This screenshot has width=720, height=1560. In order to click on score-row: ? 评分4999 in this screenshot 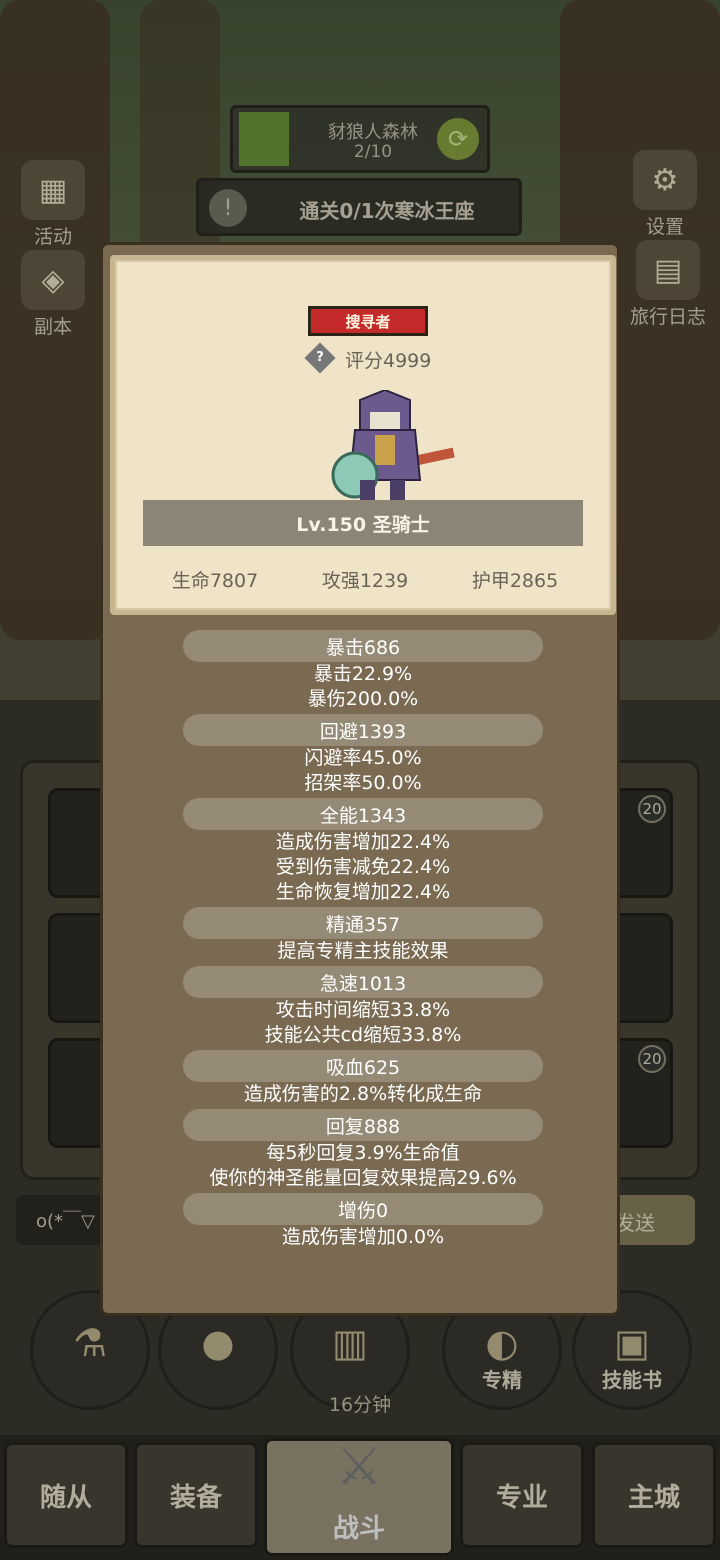, I will do `click(401, 358)`.